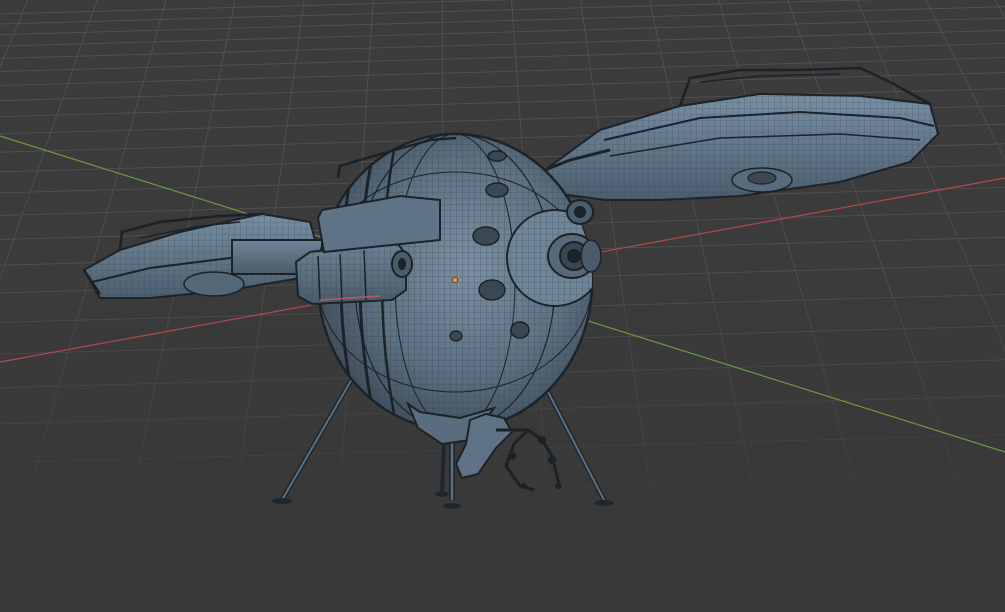 The image size is (1005, 612). Describe the element at coordinates (455, 280) in the screenshot. I see `object-origin-dot` at that location.